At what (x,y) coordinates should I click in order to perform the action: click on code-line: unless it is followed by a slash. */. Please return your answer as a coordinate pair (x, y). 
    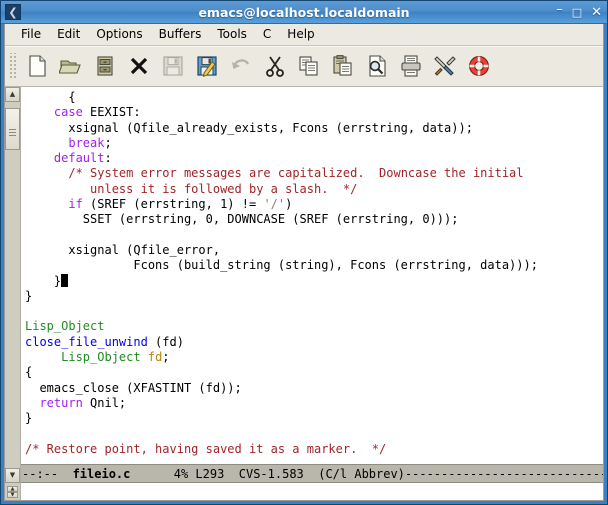
    Looking at the image, I should click on (314, 189).